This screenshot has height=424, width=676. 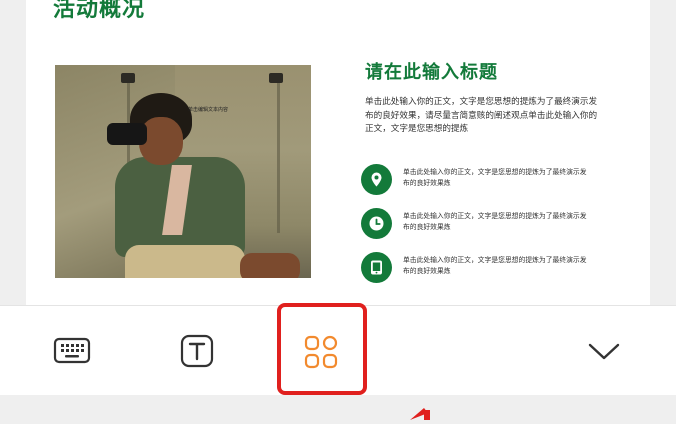 I want to click on tablet-icon, so click(x=376, y=267).